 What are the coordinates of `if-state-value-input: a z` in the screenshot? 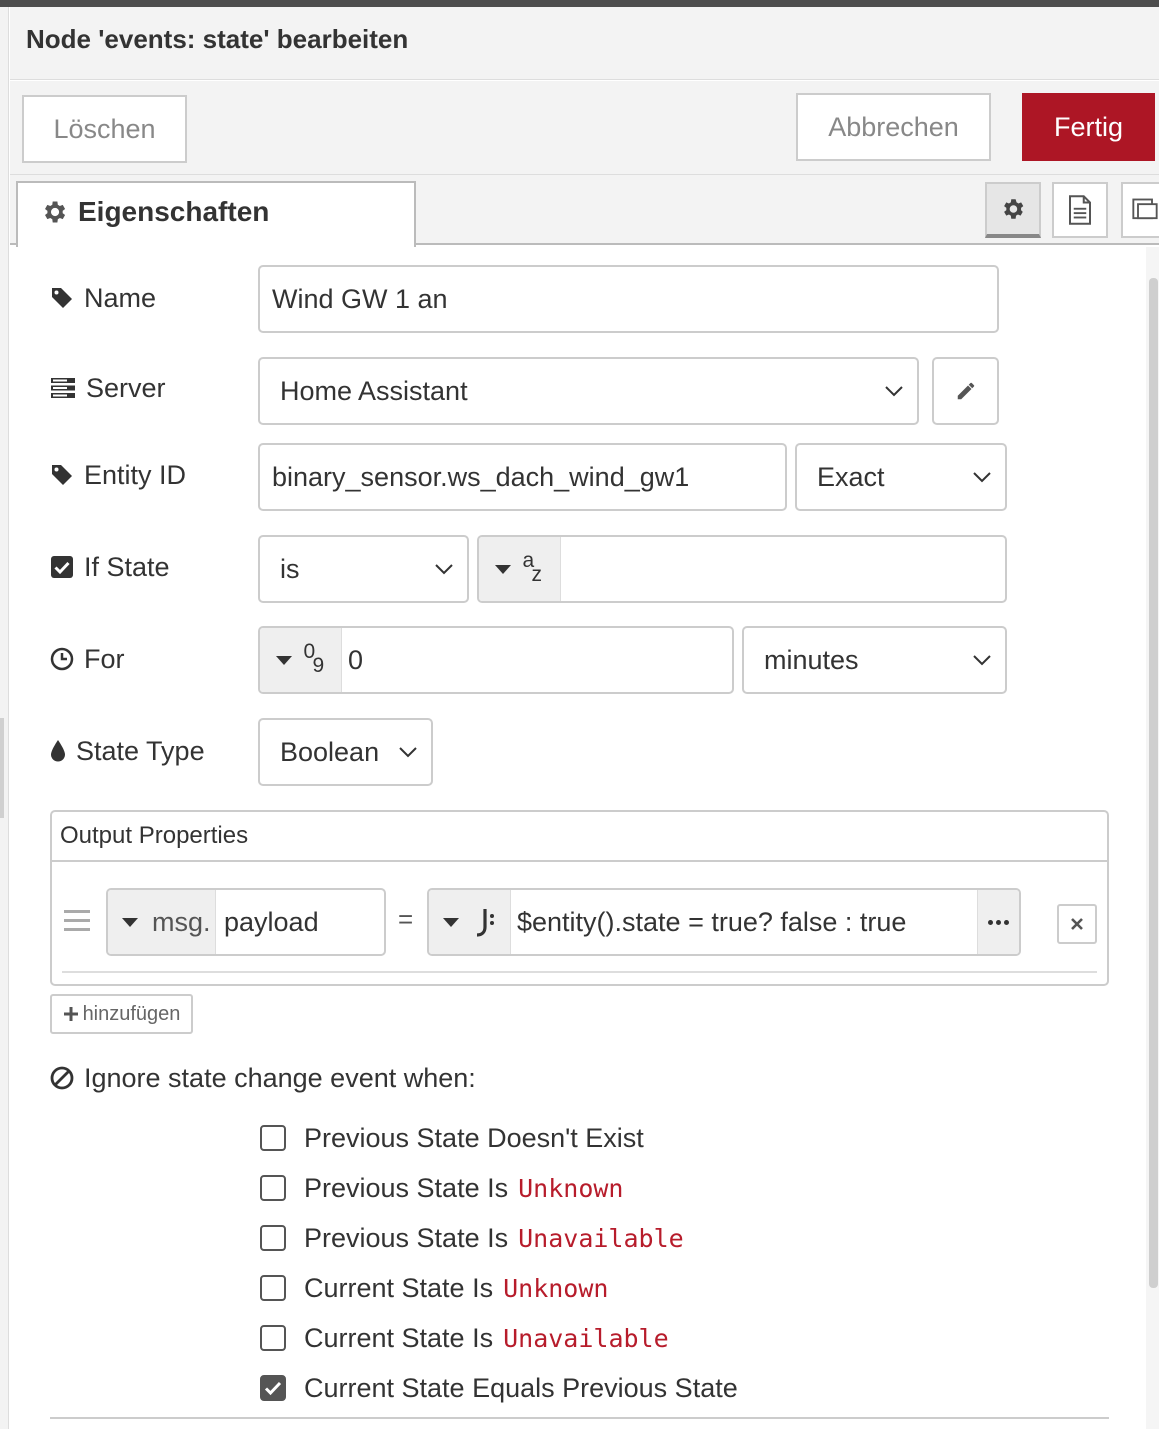 It's located at (742, 569).